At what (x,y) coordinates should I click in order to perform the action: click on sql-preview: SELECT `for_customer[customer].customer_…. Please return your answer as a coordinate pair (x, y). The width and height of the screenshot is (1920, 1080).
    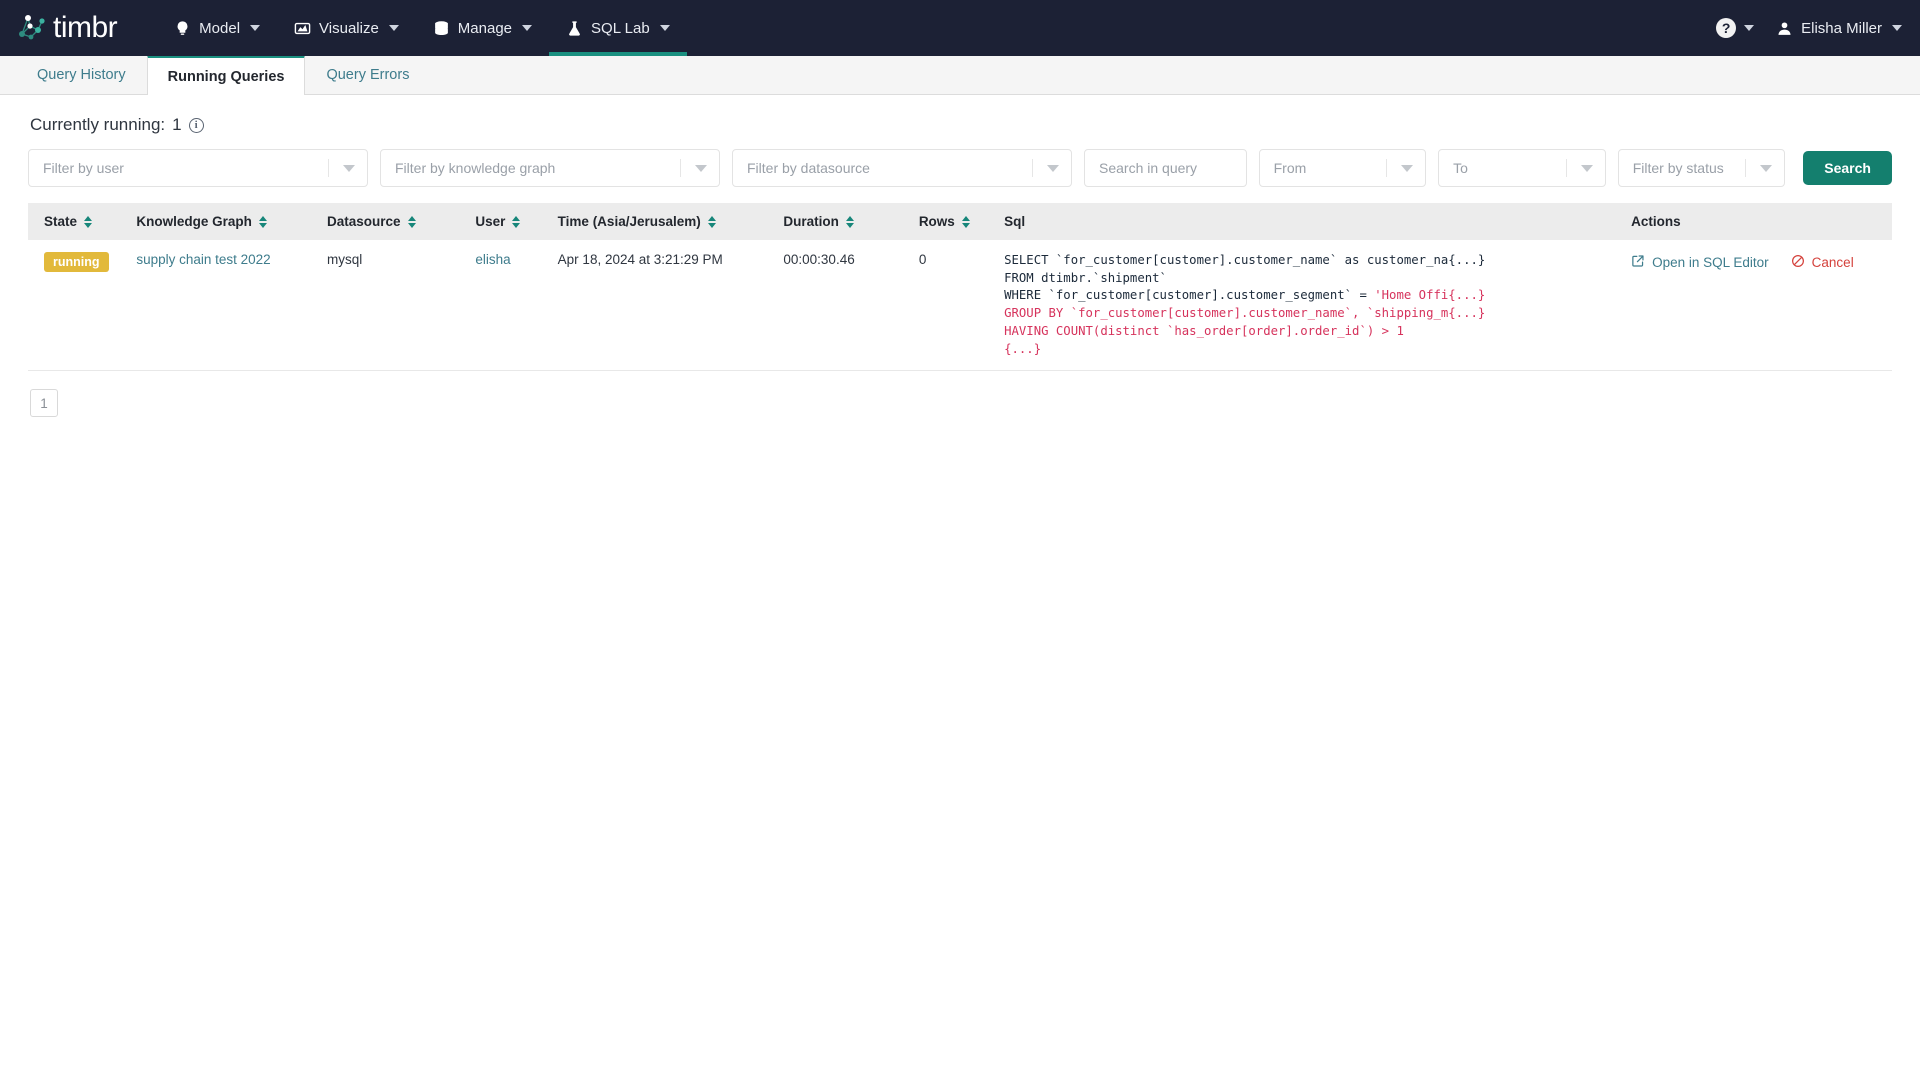
    Looking at the image, I should click on (1312, 305).